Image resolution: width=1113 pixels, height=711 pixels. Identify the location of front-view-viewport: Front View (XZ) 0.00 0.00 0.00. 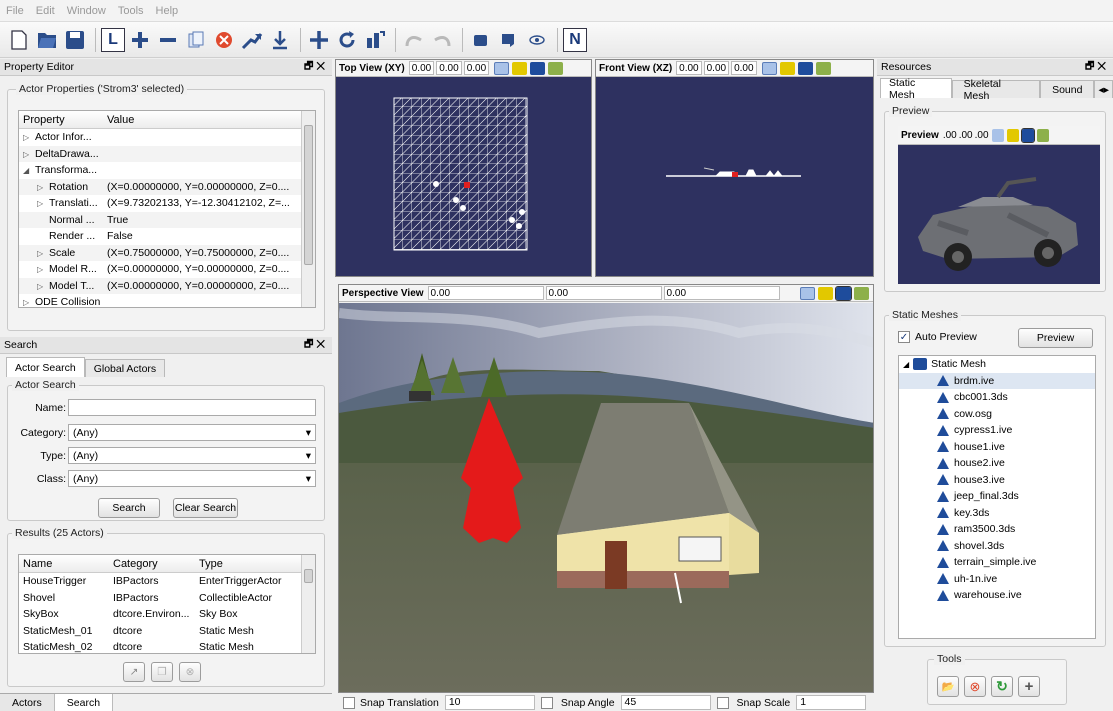
(734, 168).